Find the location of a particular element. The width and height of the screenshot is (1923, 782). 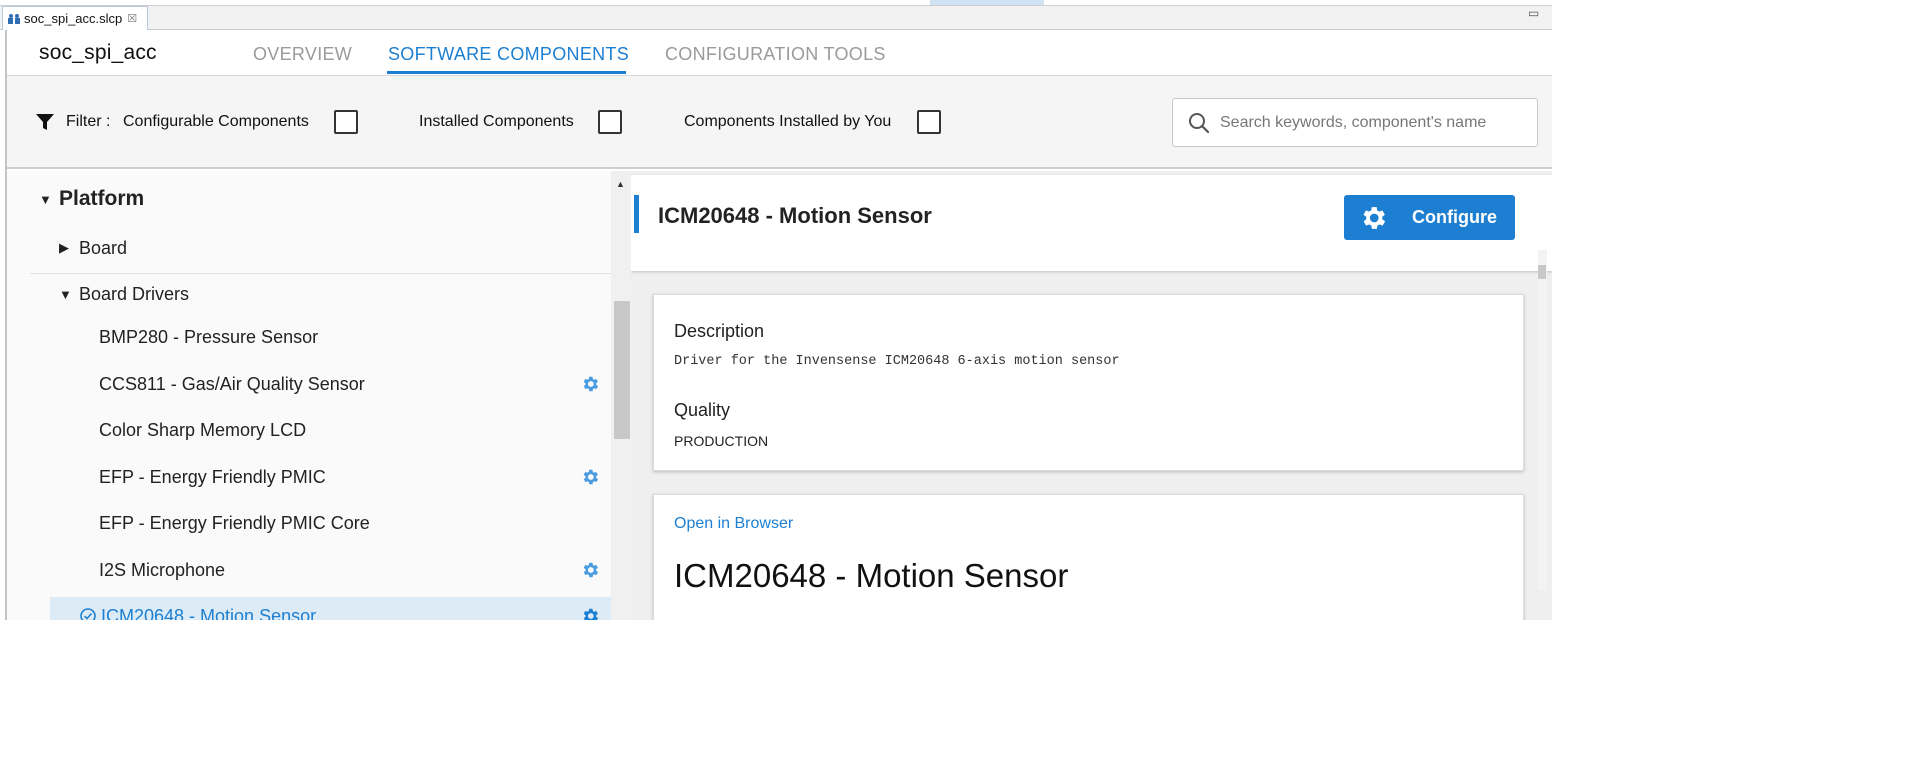

configure-button: Configure is located at coordinates (1429, 217).